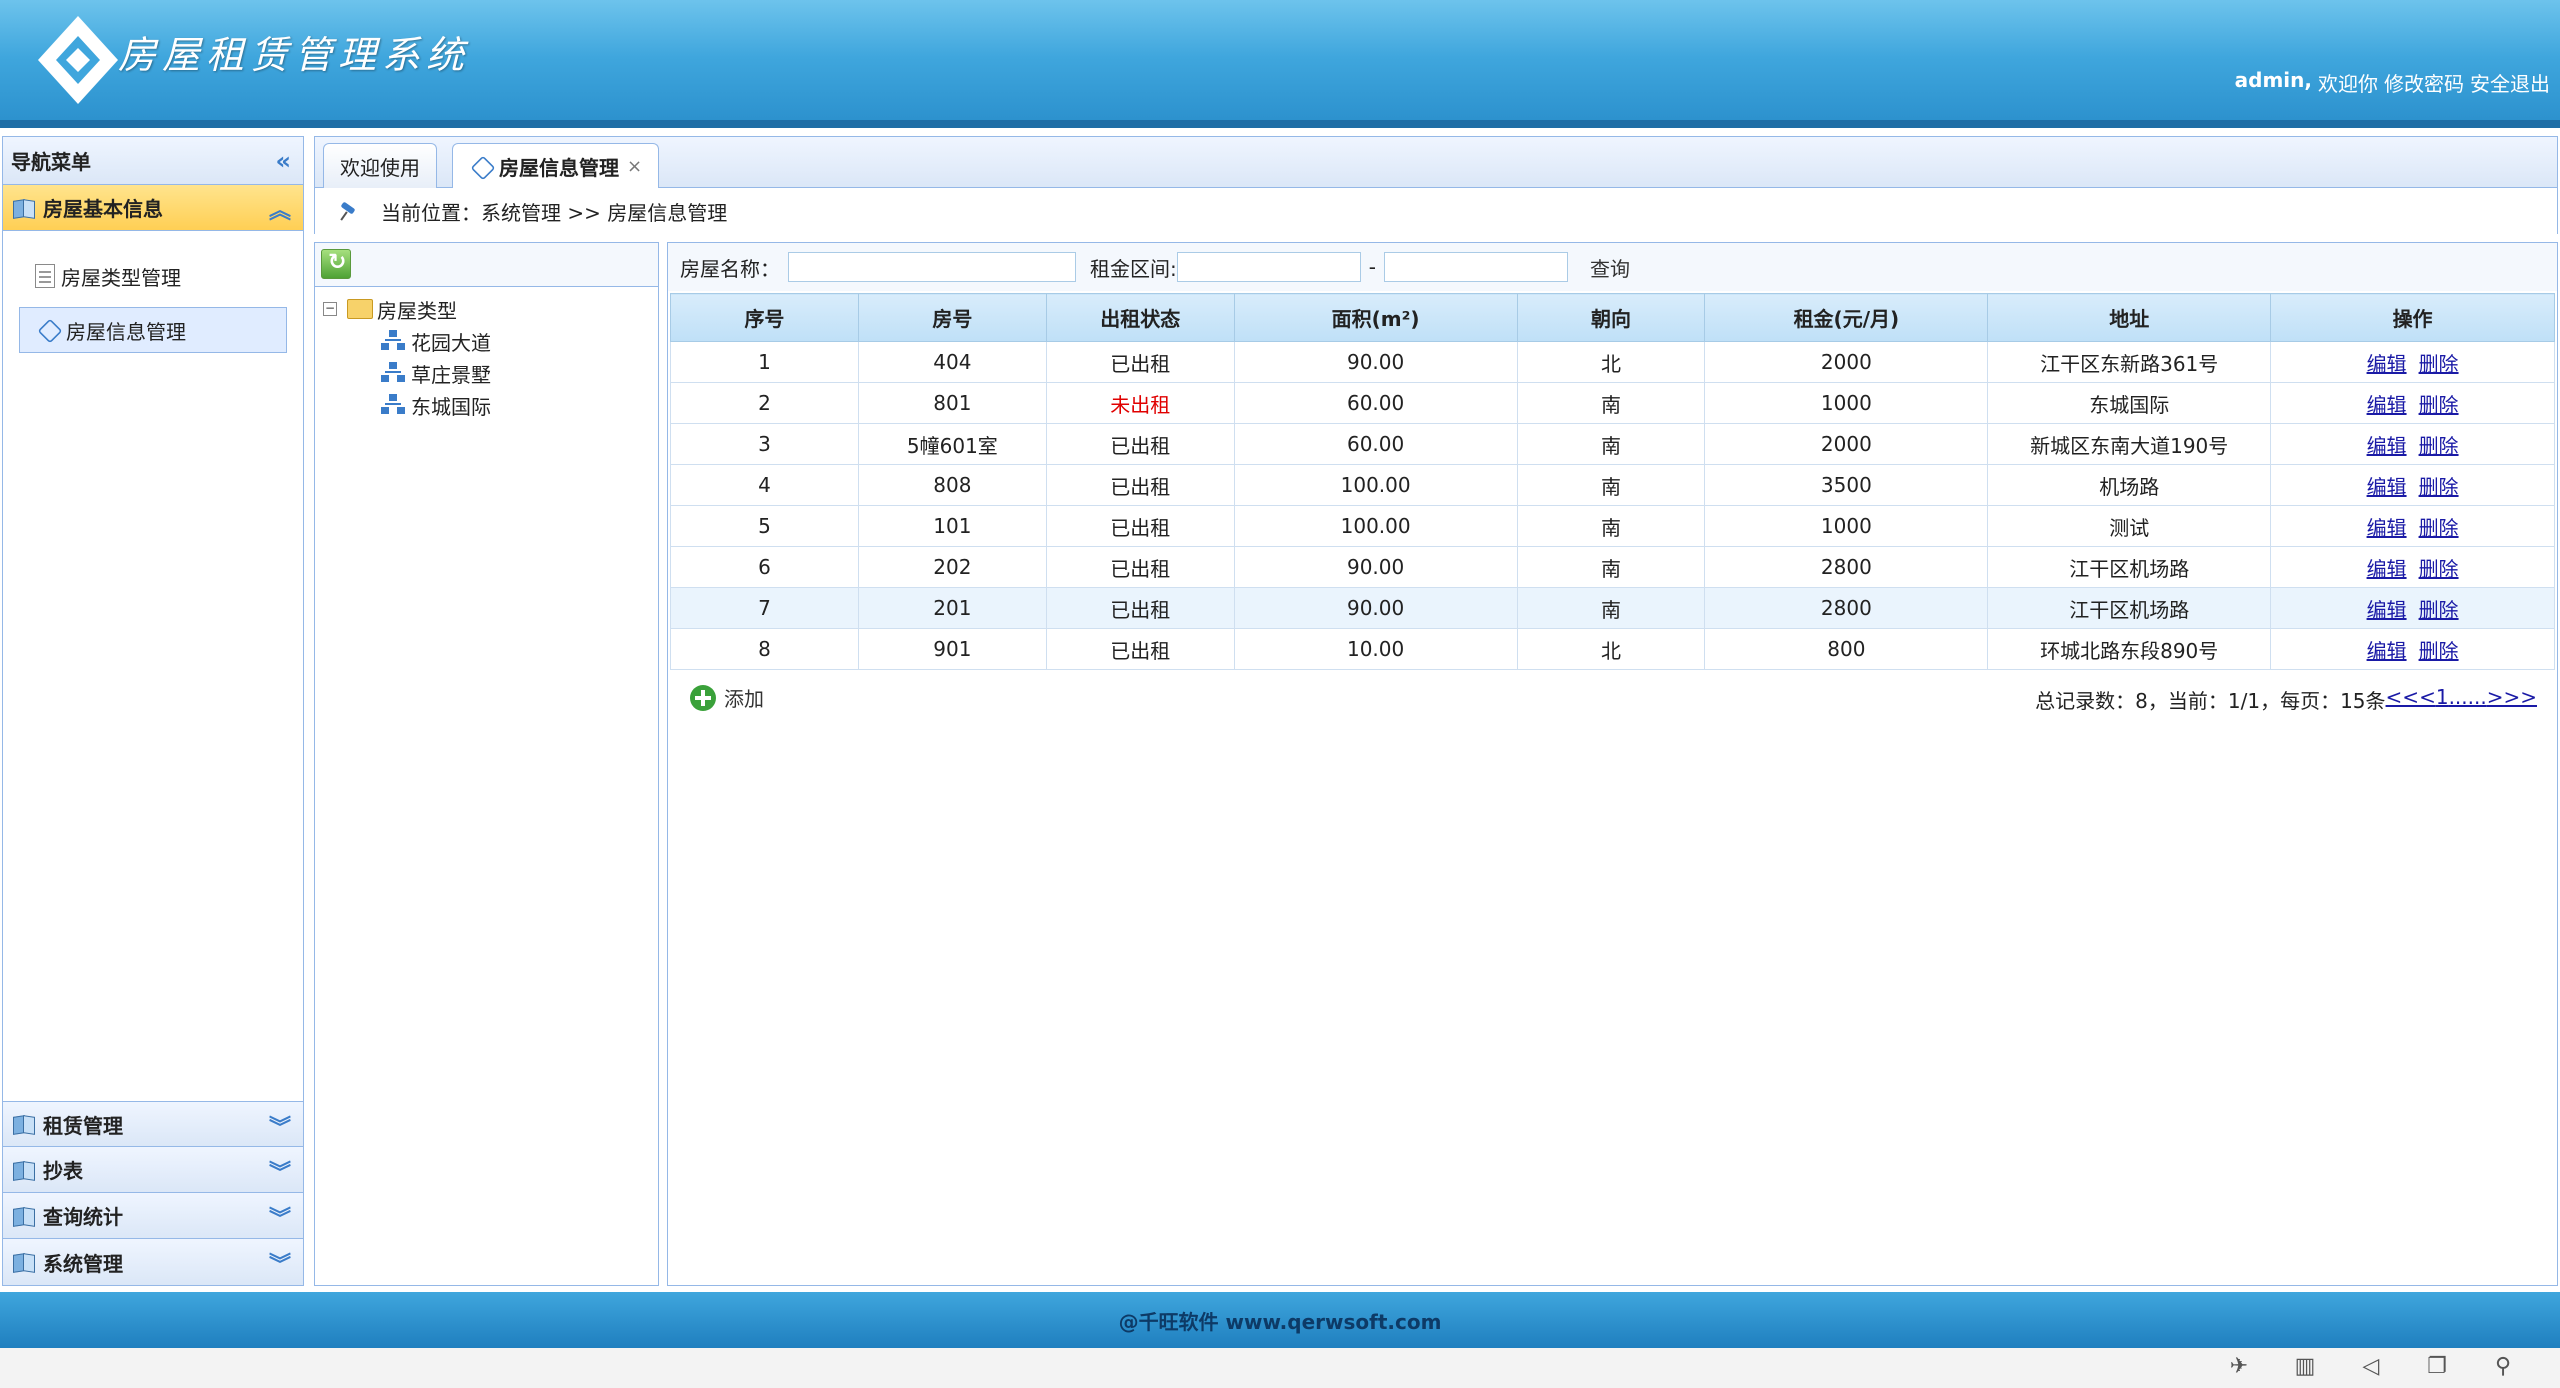  I want to click on column-header: 地址, so click(2129, 317).